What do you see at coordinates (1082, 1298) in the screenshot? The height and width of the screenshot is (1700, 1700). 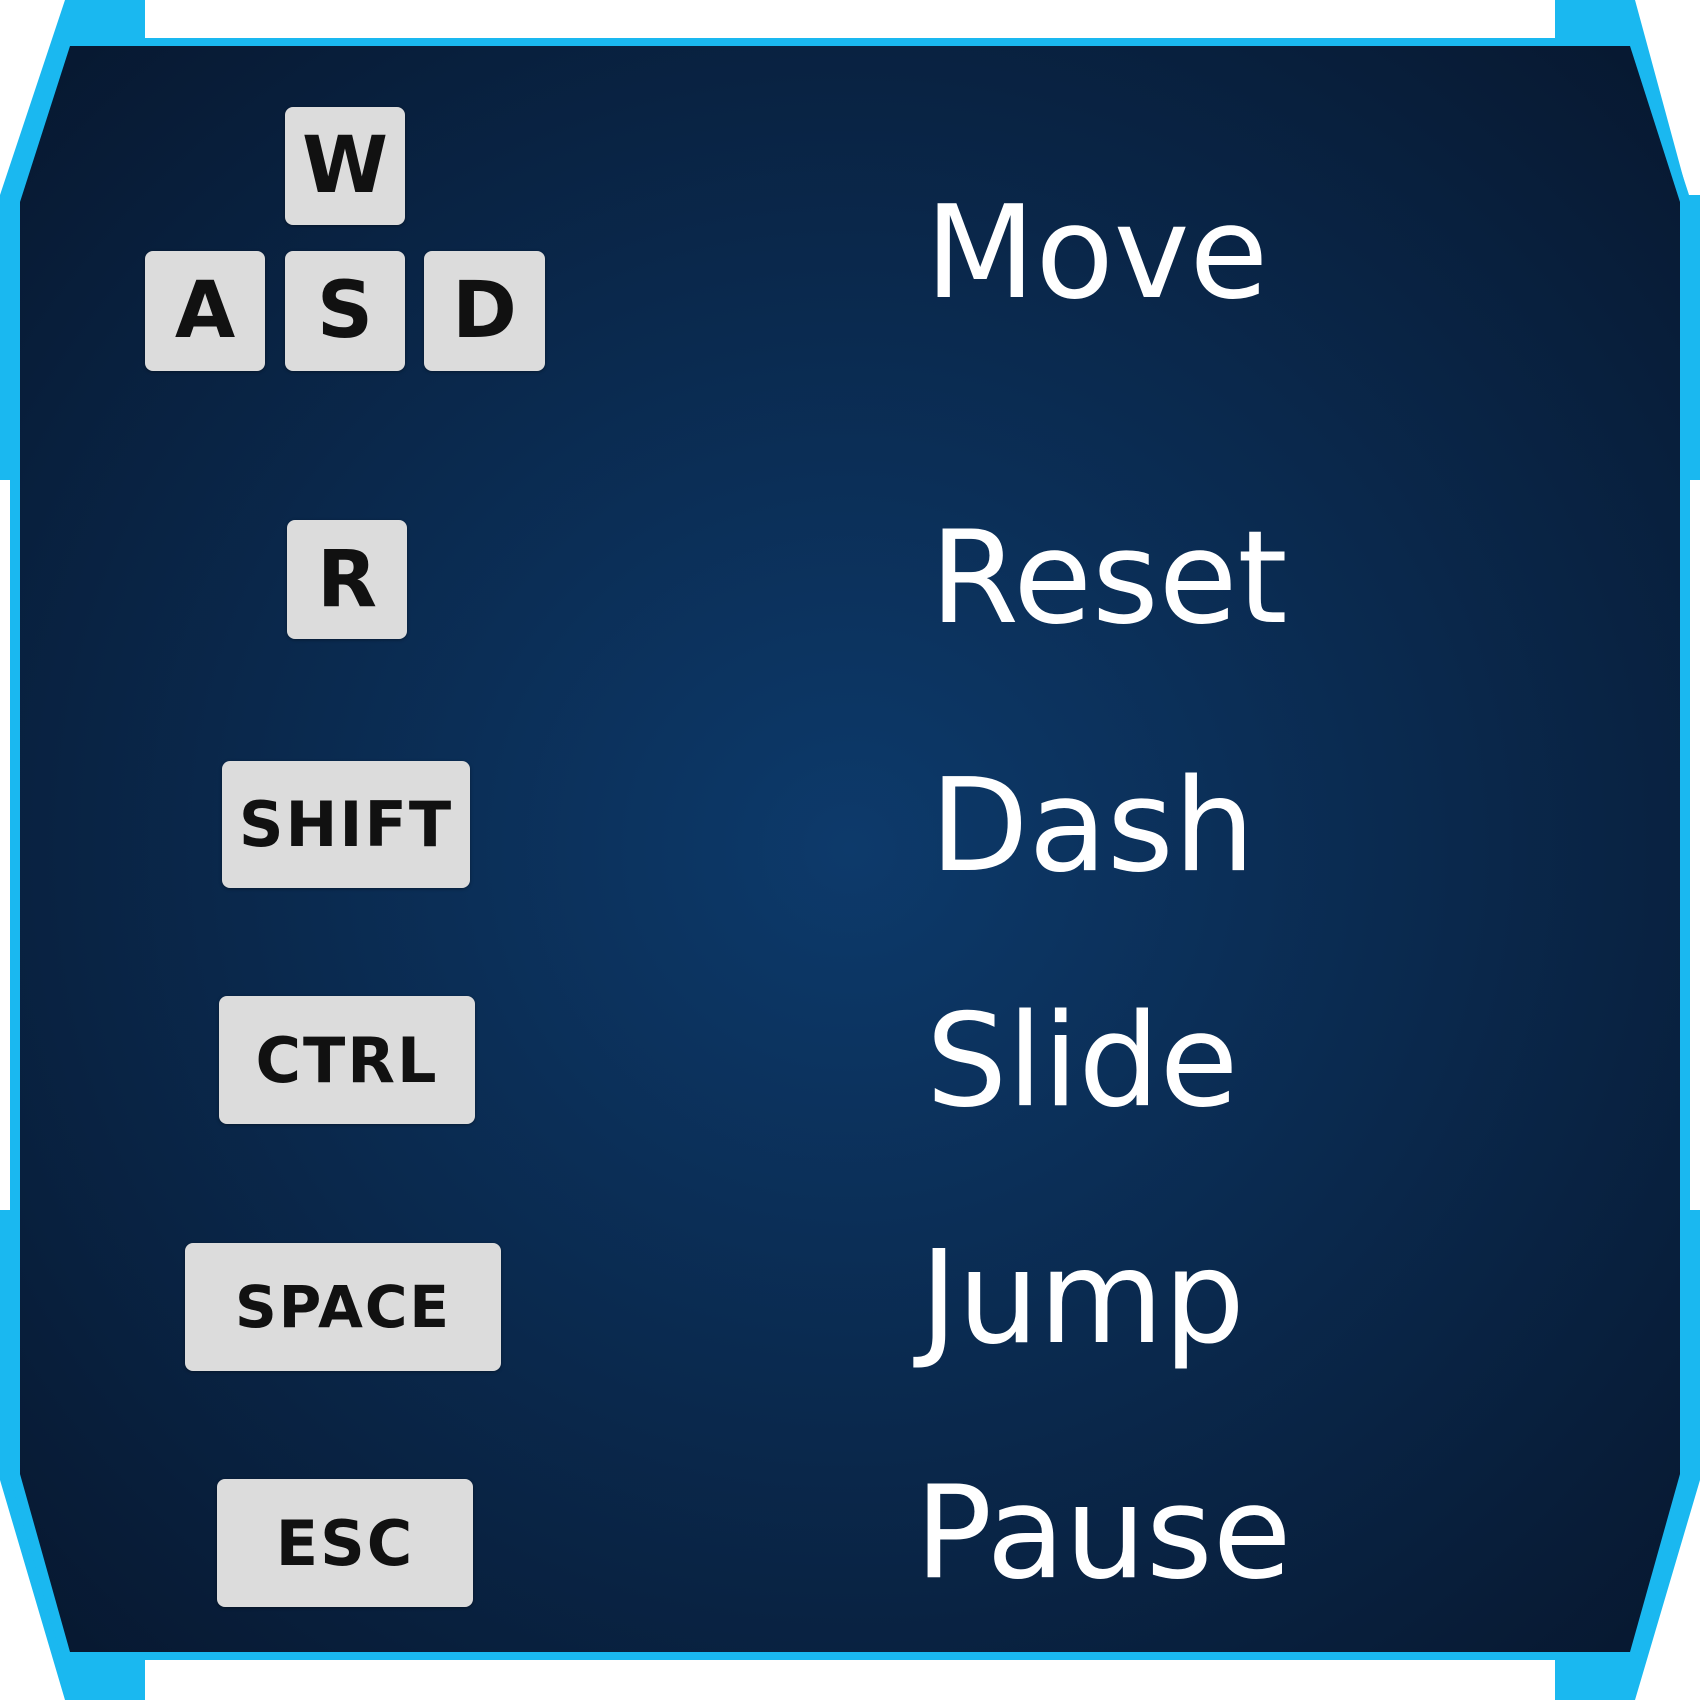 I see `action-label-jump: Jump` at bounding box center [1082, 1298].